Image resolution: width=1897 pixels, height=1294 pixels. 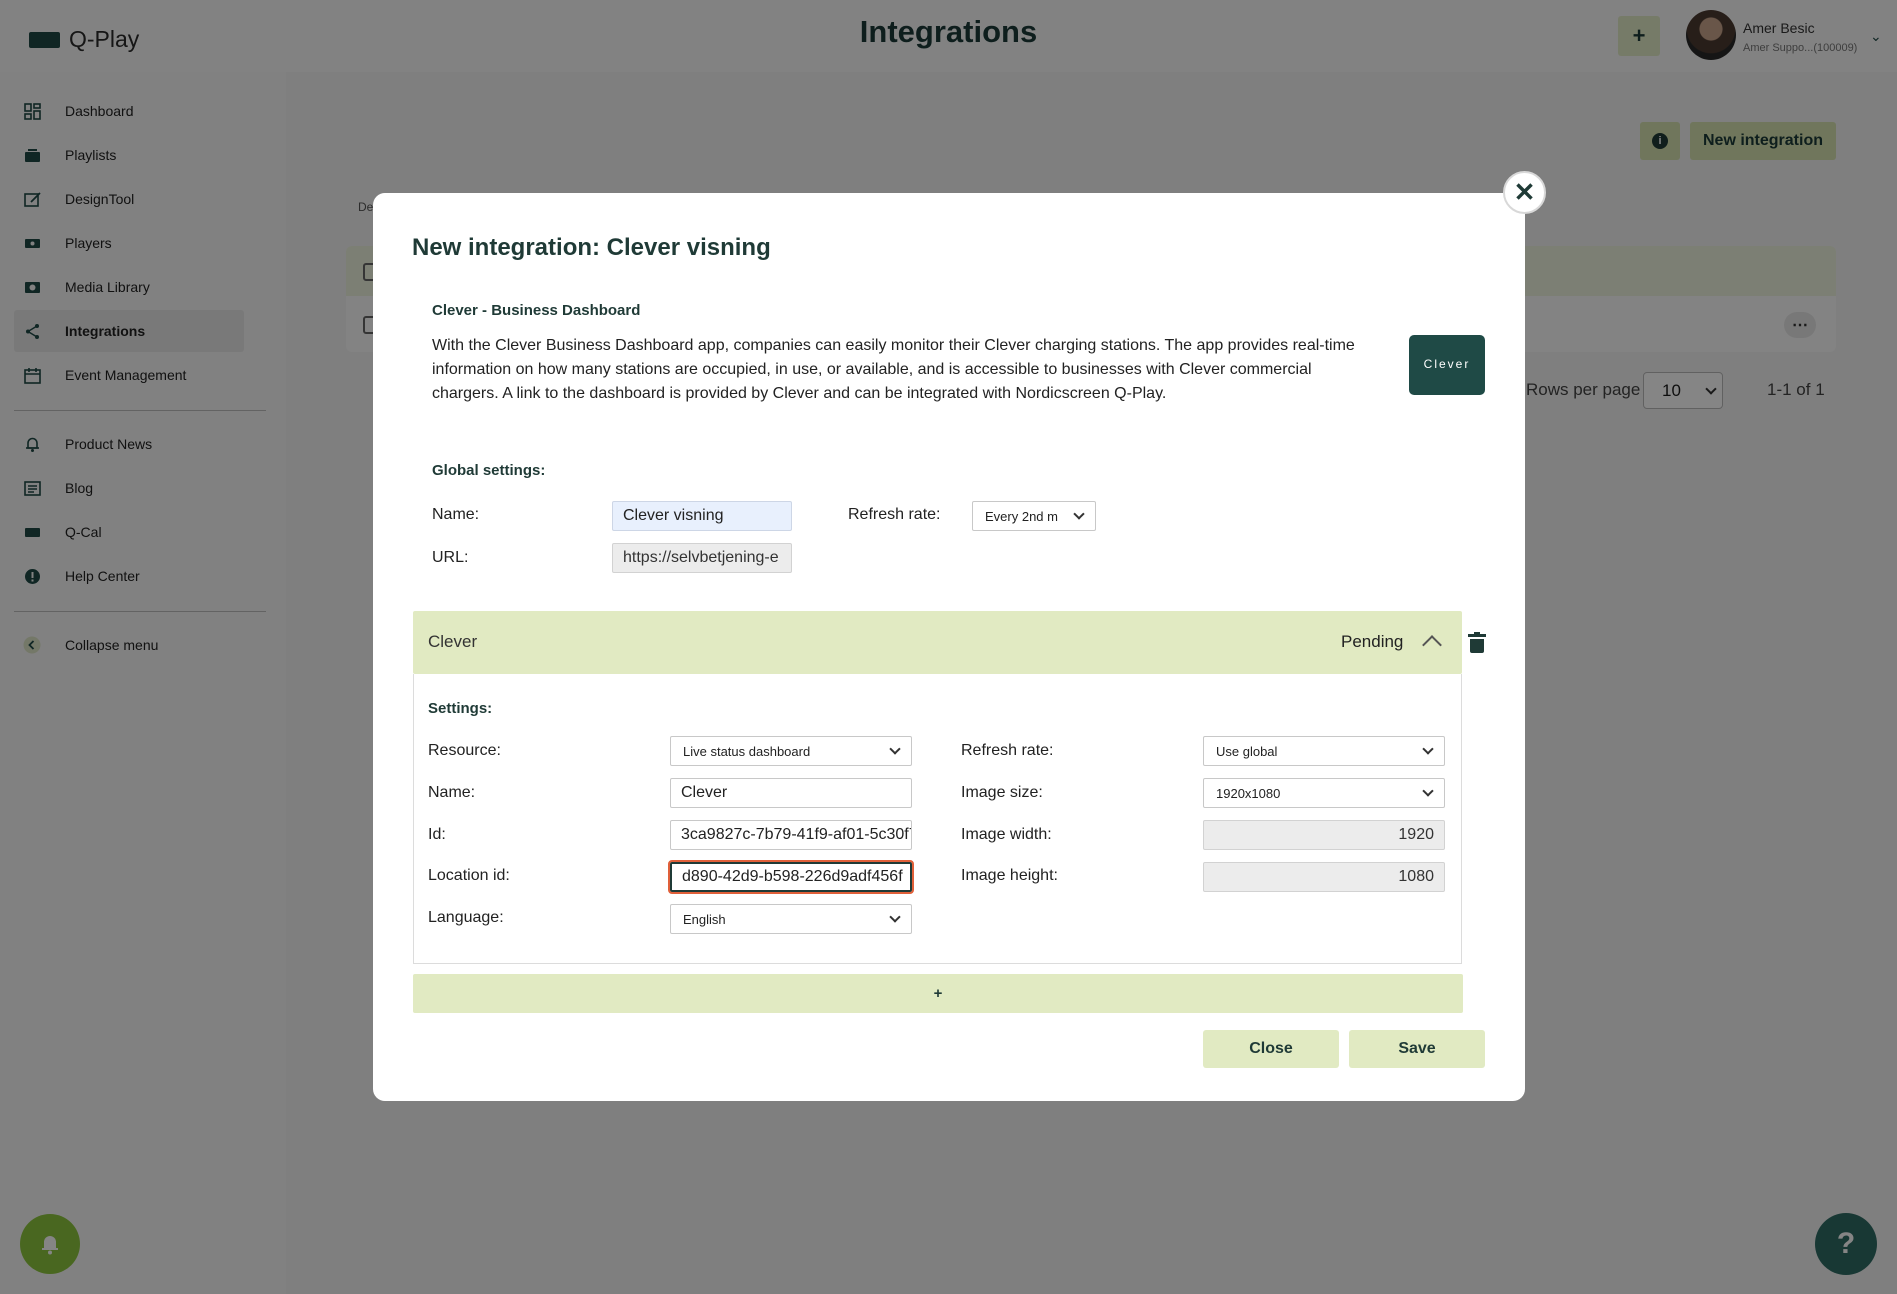 I want to click on image-height-input: 1080, so click(x=1324, y=877).